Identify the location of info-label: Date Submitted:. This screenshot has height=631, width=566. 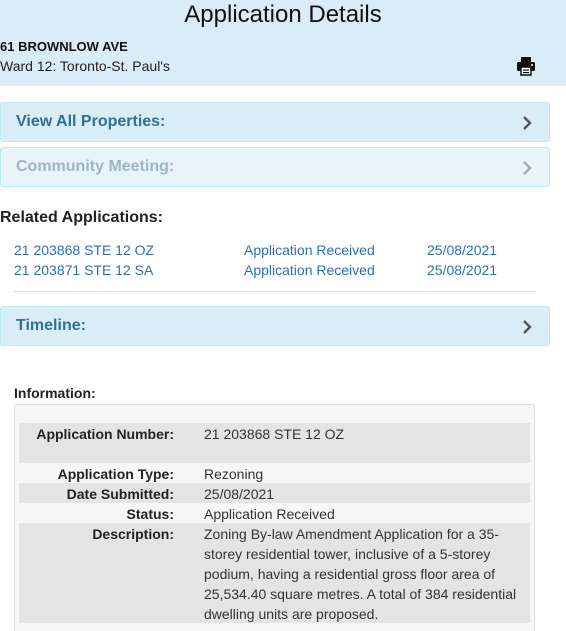
(120, 494).